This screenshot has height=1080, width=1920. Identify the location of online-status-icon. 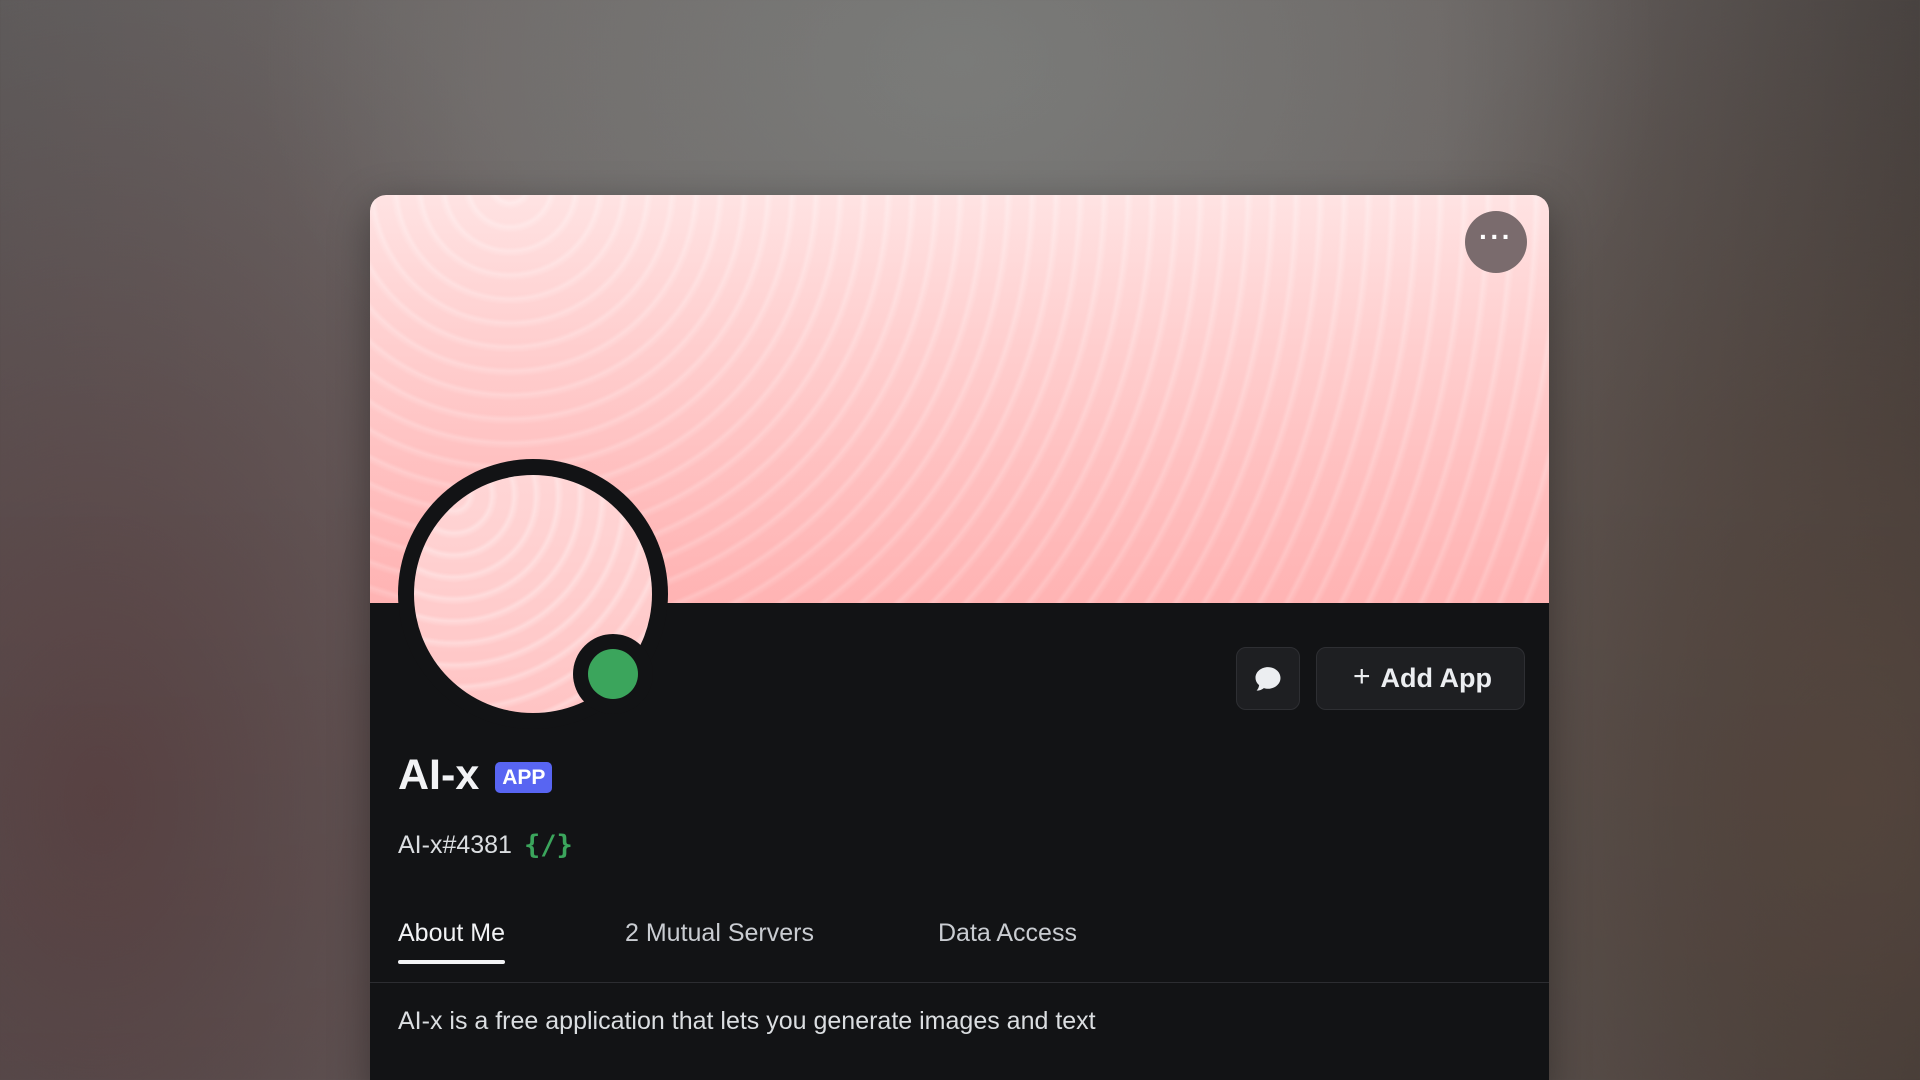
(613, 674).